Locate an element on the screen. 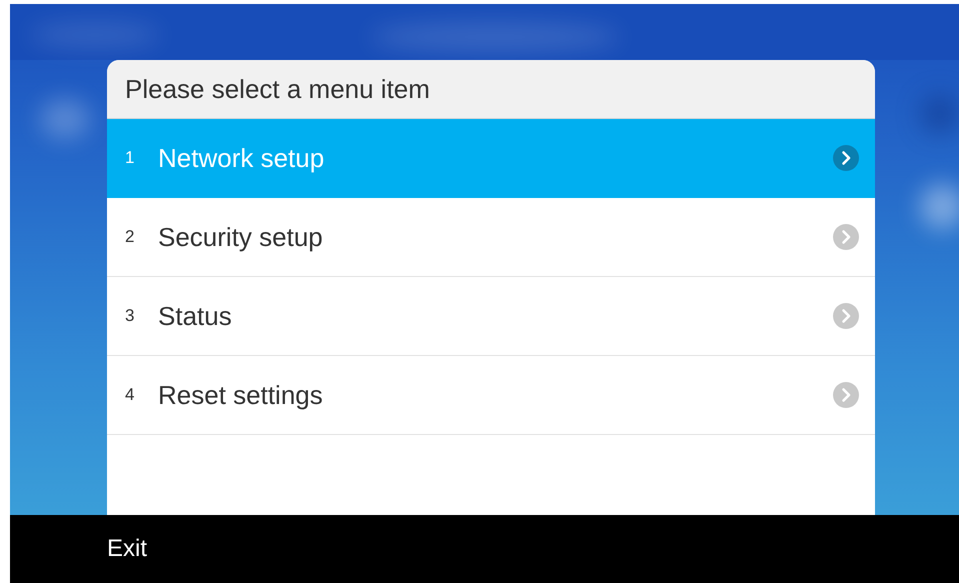 This screenshot has width=959, height=583. item-number: 3 is located at coordinates (130, 316).